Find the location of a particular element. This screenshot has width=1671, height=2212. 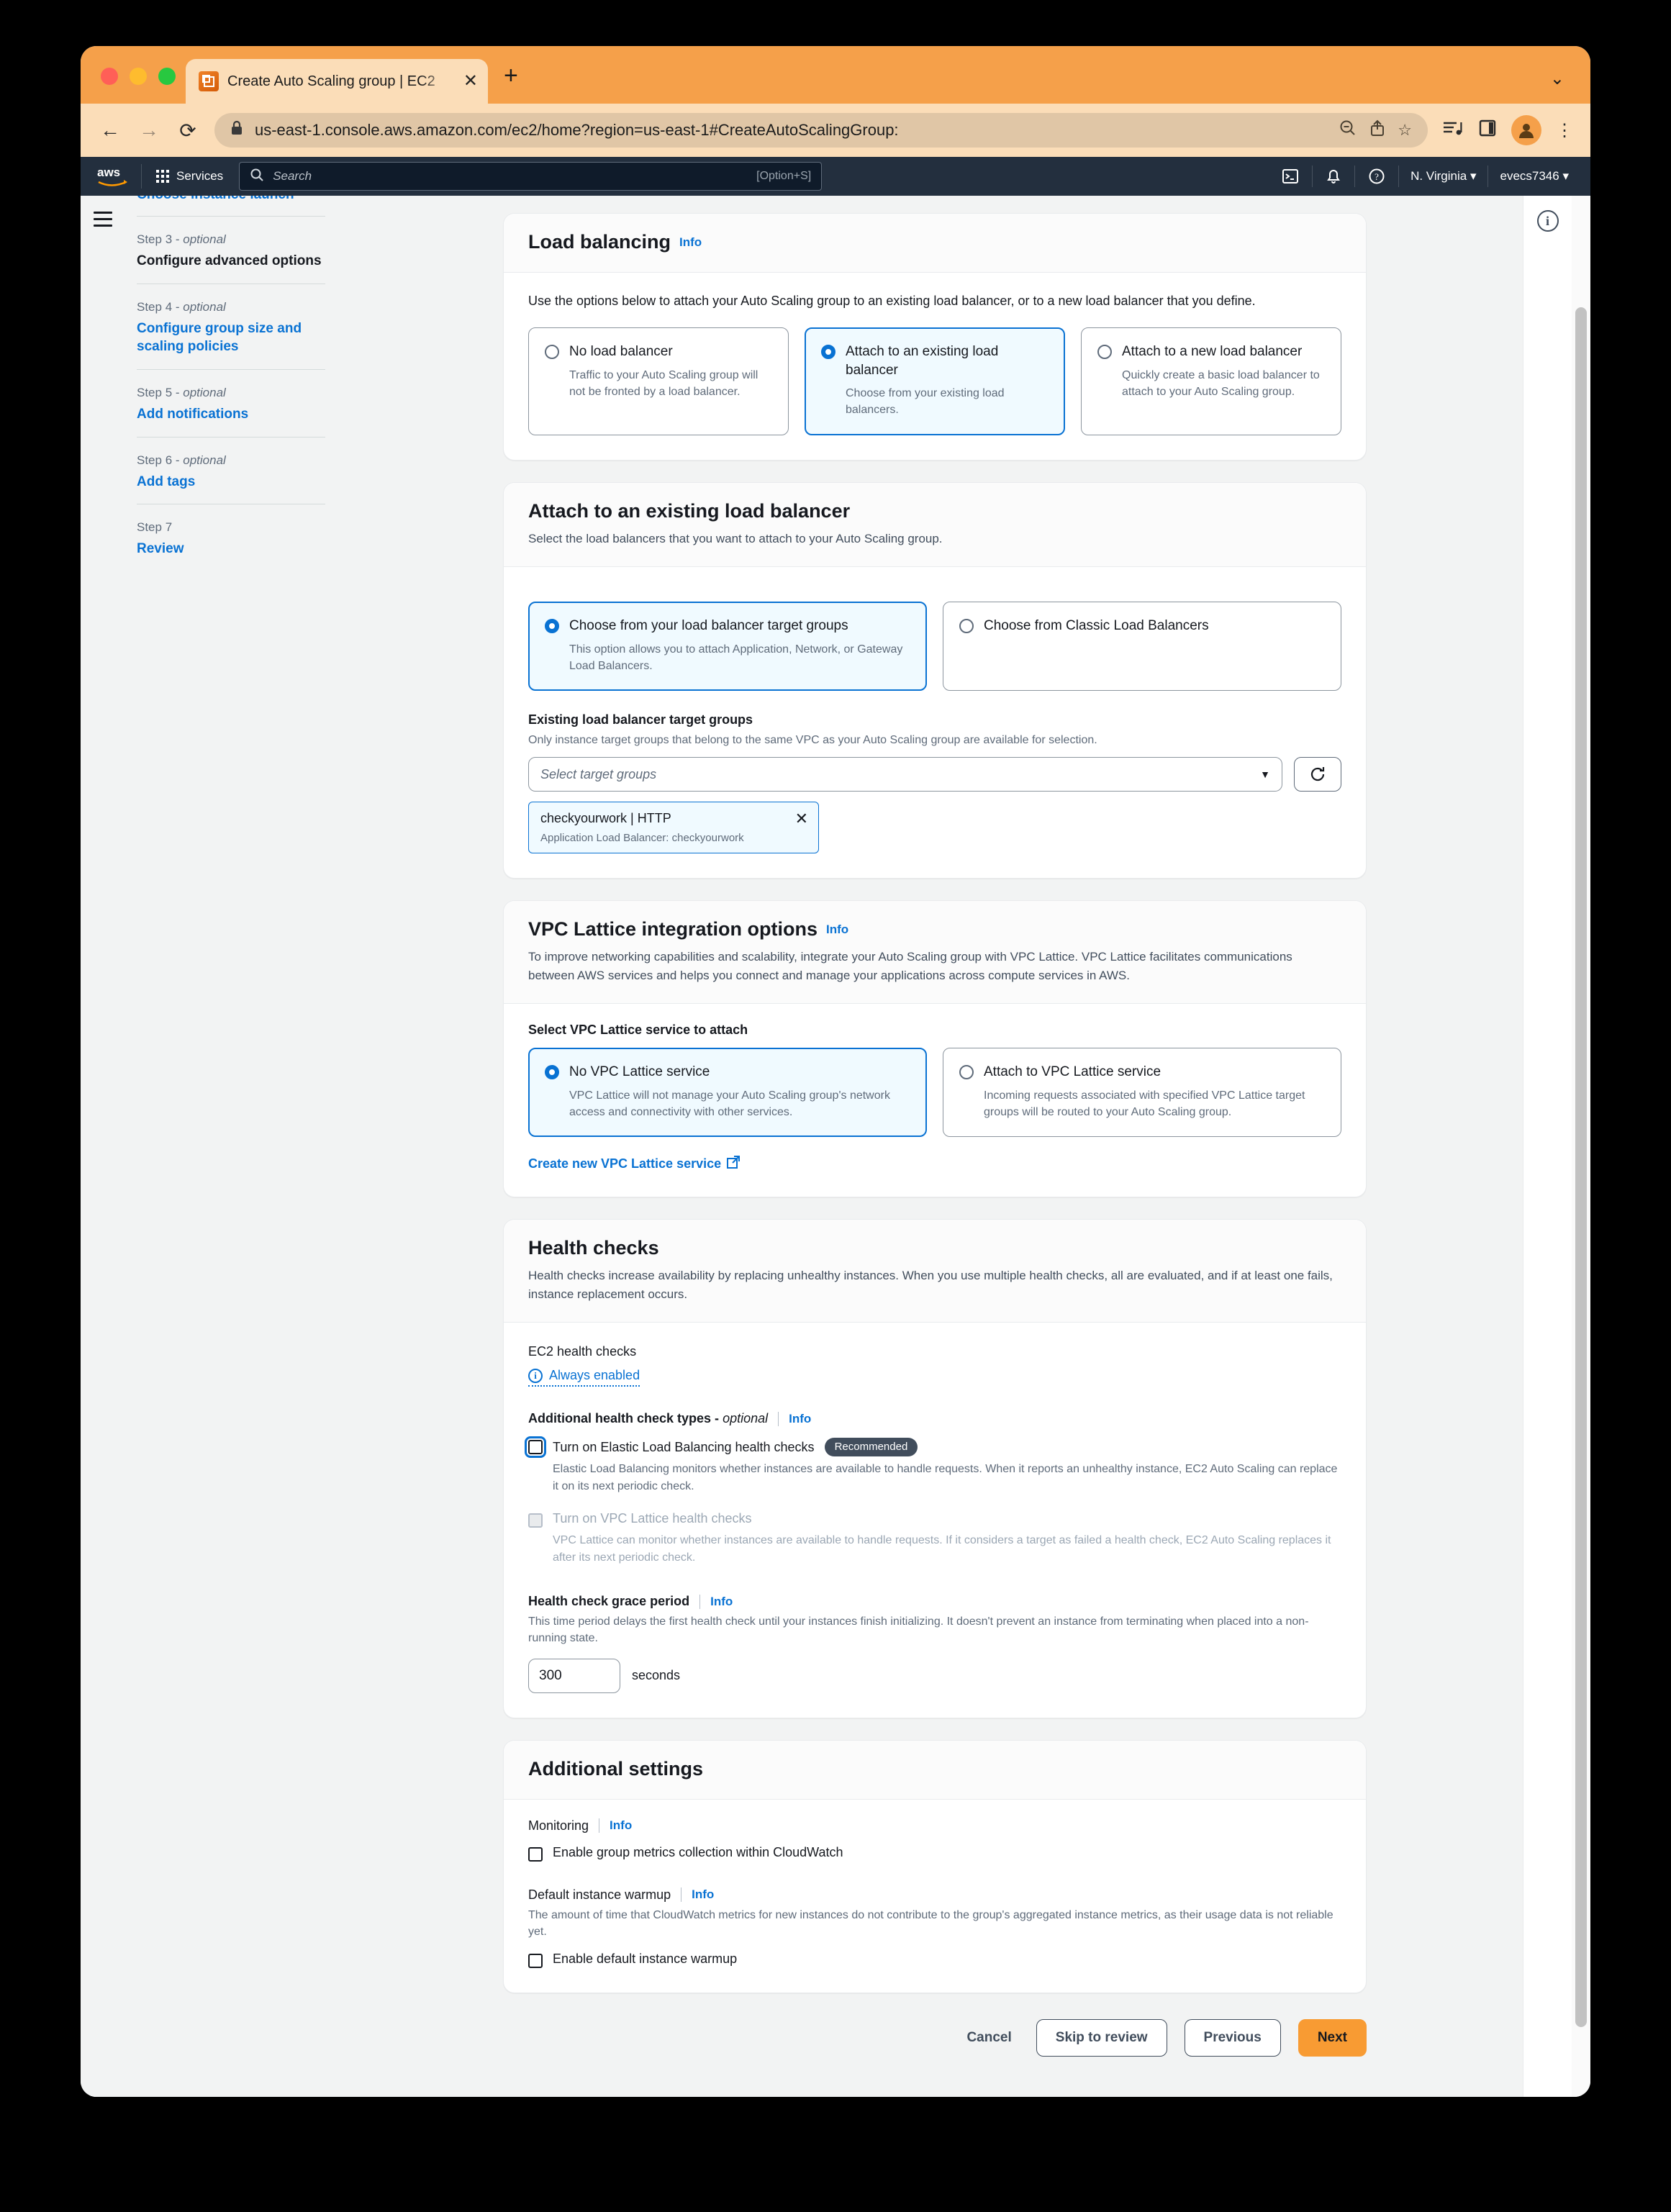

info-icon: i is located at coordinates (1547, 221).